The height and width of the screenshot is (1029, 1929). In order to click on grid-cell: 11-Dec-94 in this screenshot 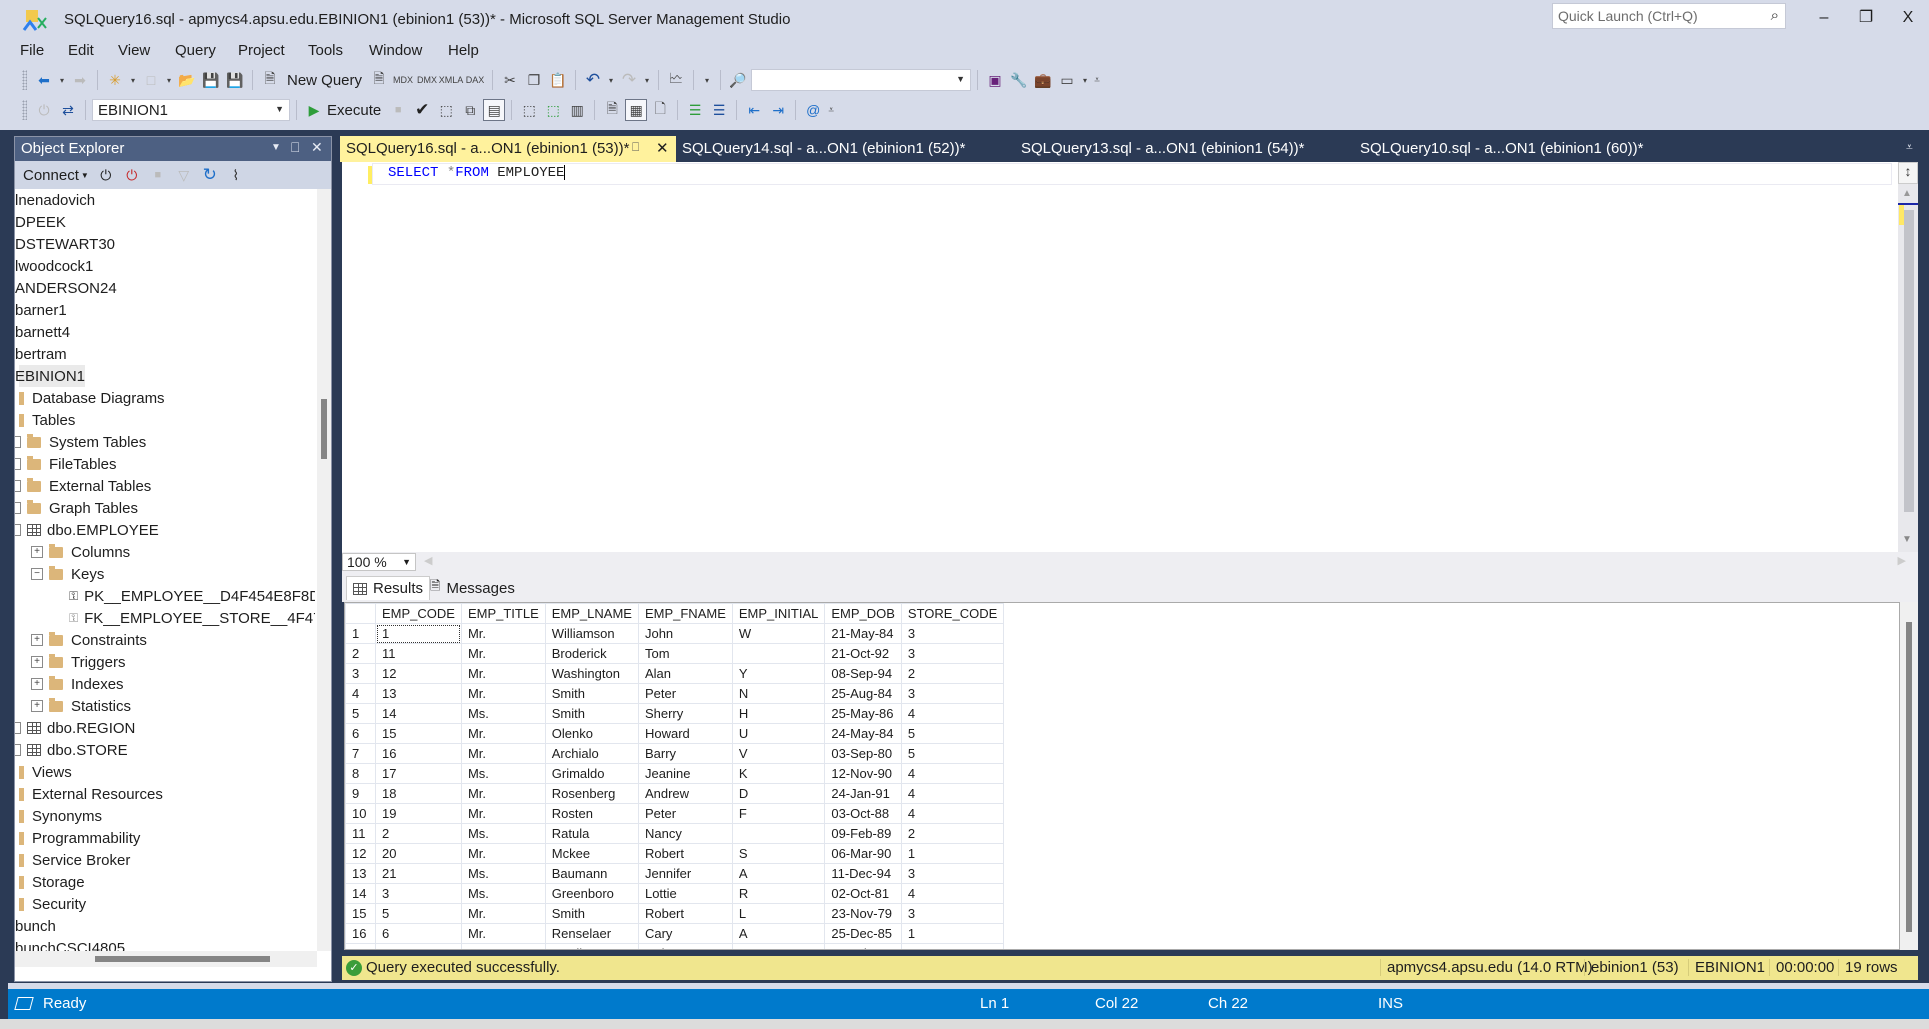, I will do `click(863, 873)`.